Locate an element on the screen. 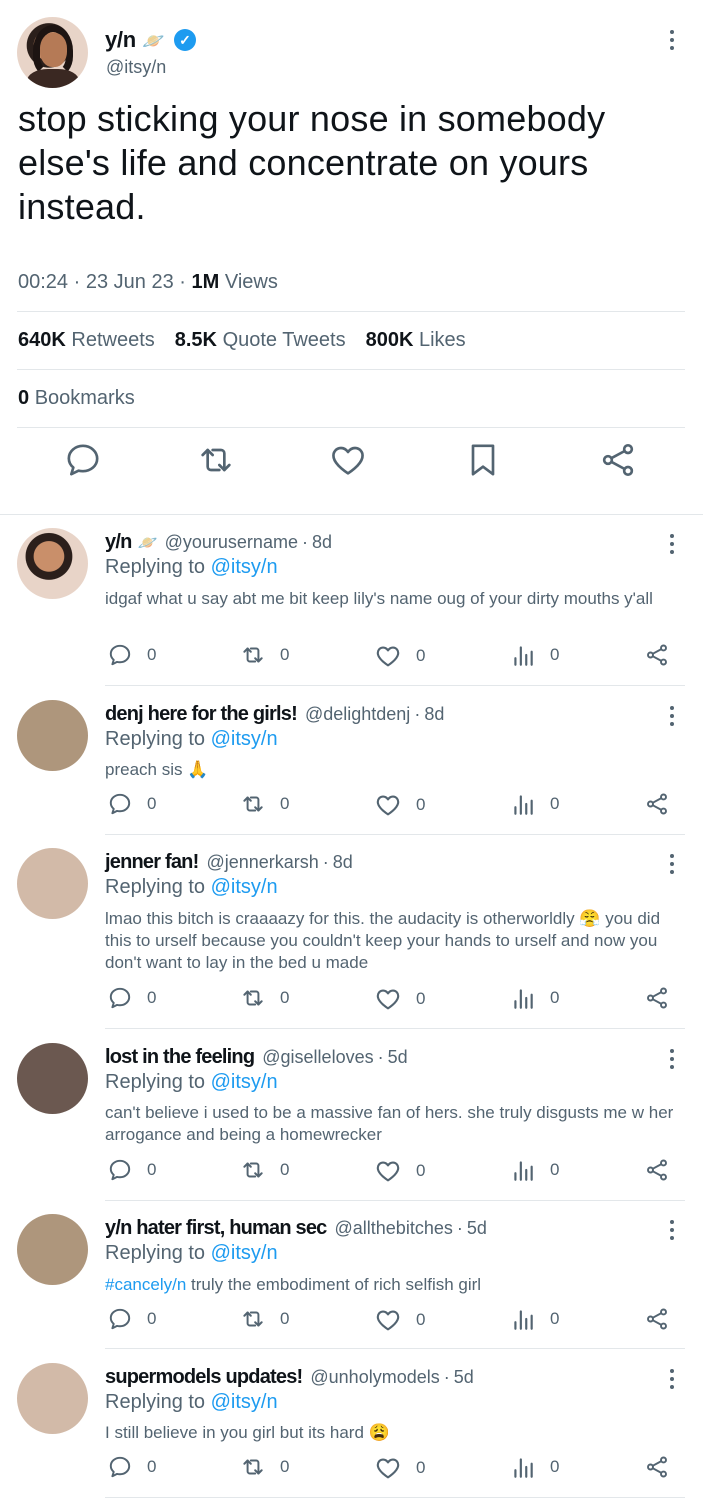 This screenshot has height=1512, width=703. author-name: y/n is located at coordinates (120, 40).